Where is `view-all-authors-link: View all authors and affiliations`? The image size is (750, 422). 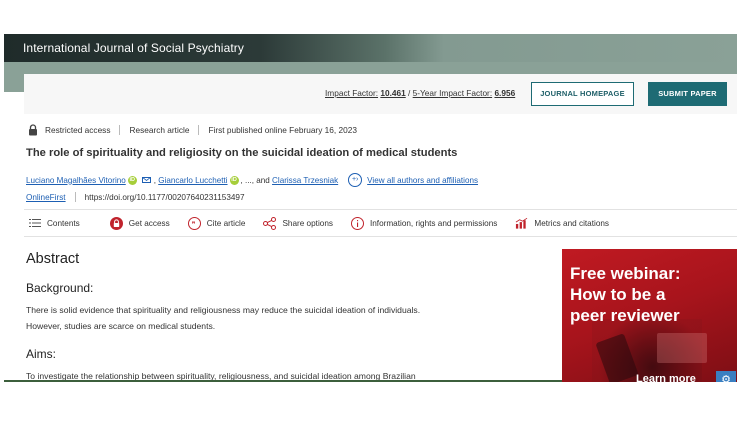
view-all-authors-link: View all authors and affiliations is located at coordinates (422, 180).